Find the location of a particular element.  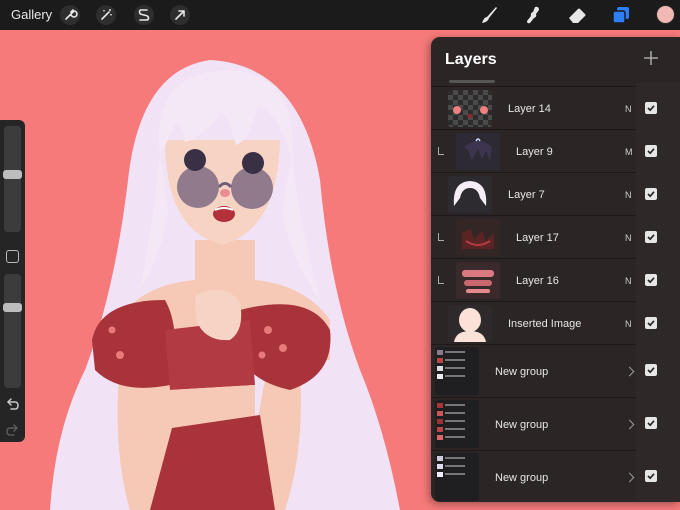

redo-icon is located at coordinates (12, 430).